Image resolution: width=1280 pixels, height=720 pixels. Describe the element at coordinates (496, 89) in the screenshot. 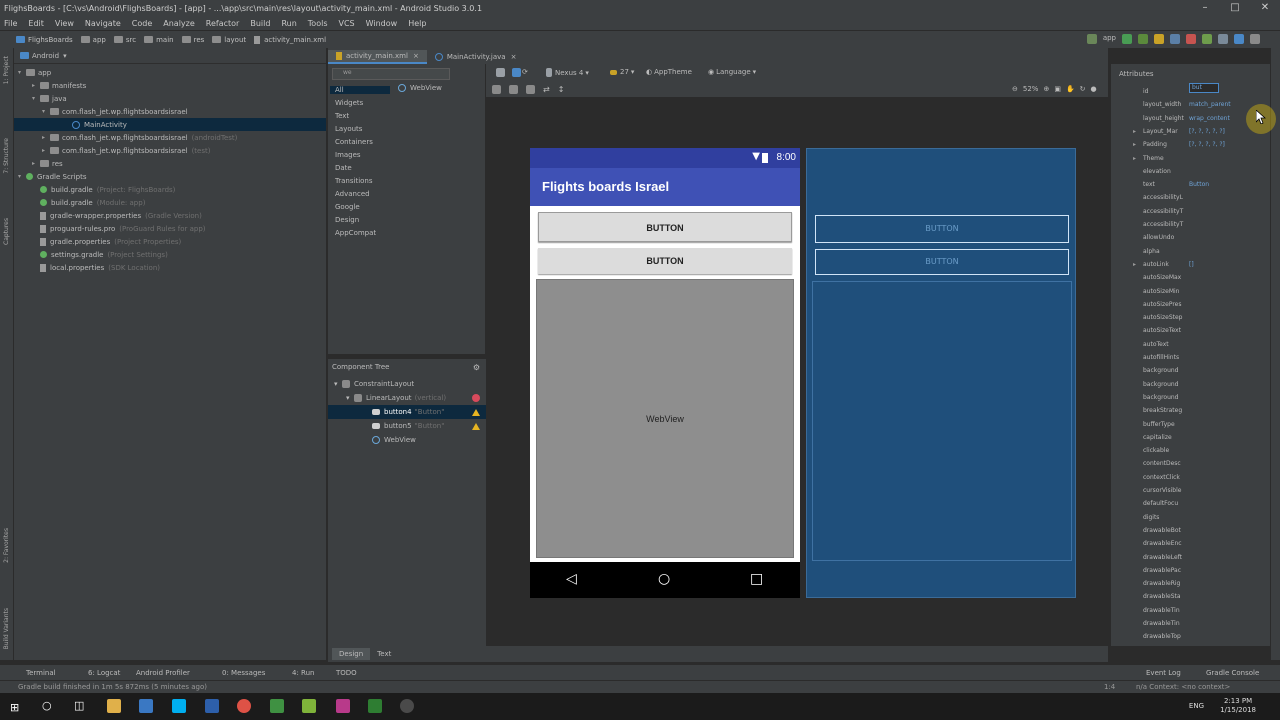

I see `show-design-icon` at that location.